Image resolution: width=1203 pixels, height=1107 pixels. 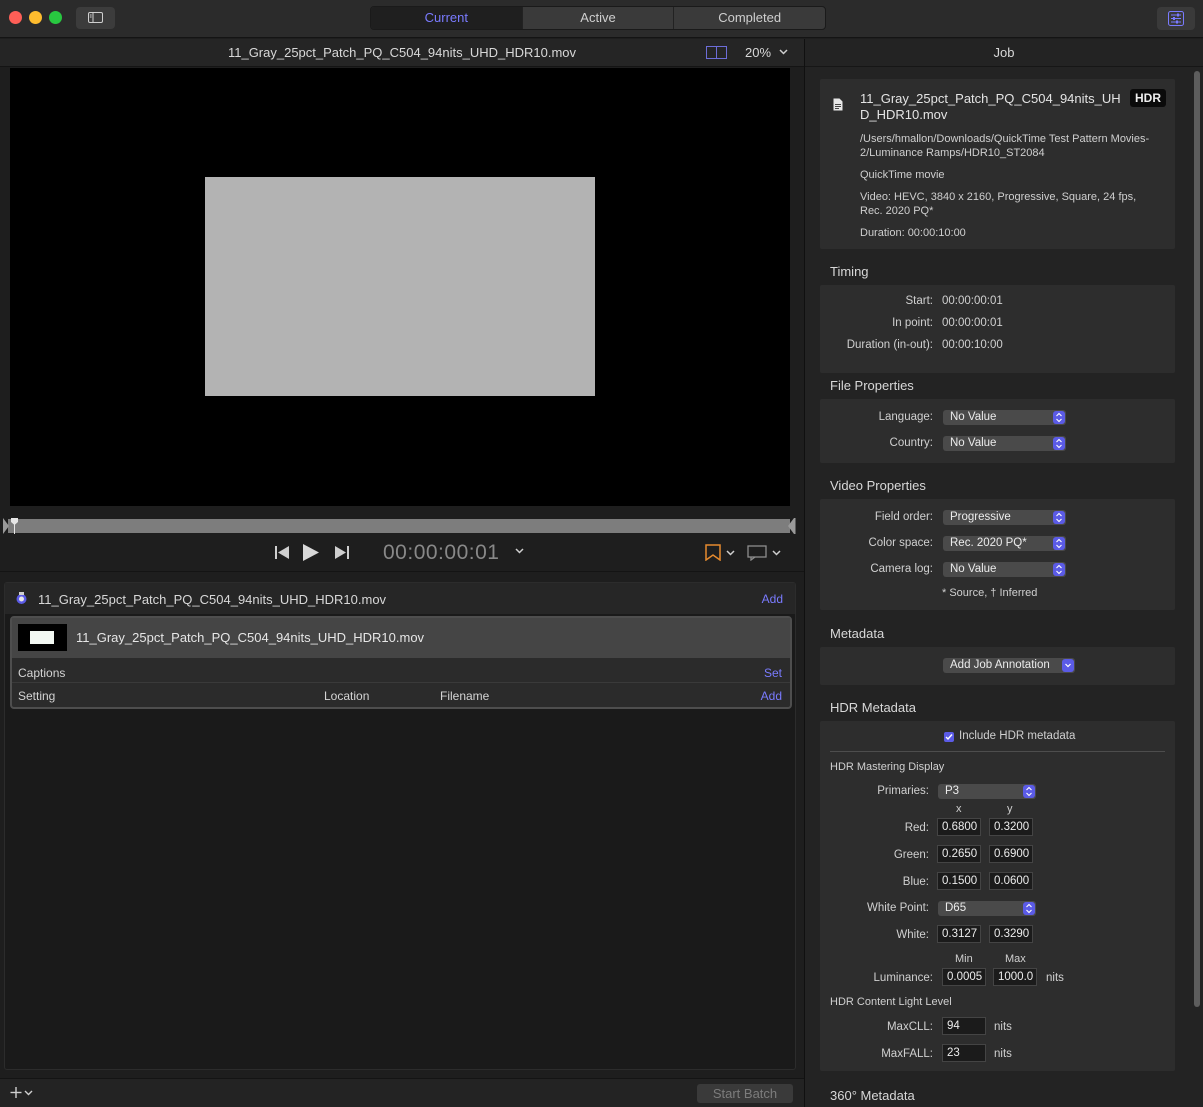 What do you see at coordinates (959, 827) in the screenshot?
I see `red-x-field: 0.6800` at bounding box center [959, 827].